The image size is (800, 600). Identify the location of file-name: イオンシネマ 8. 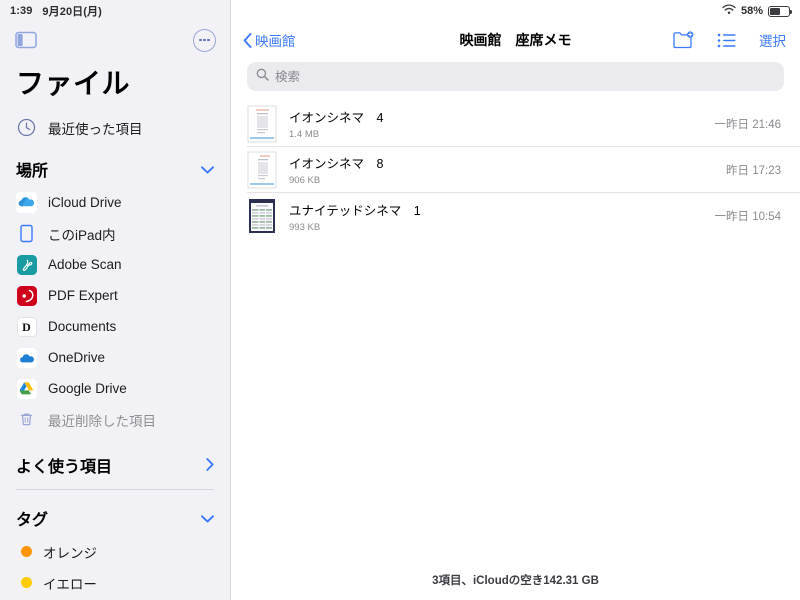
(336, 164).